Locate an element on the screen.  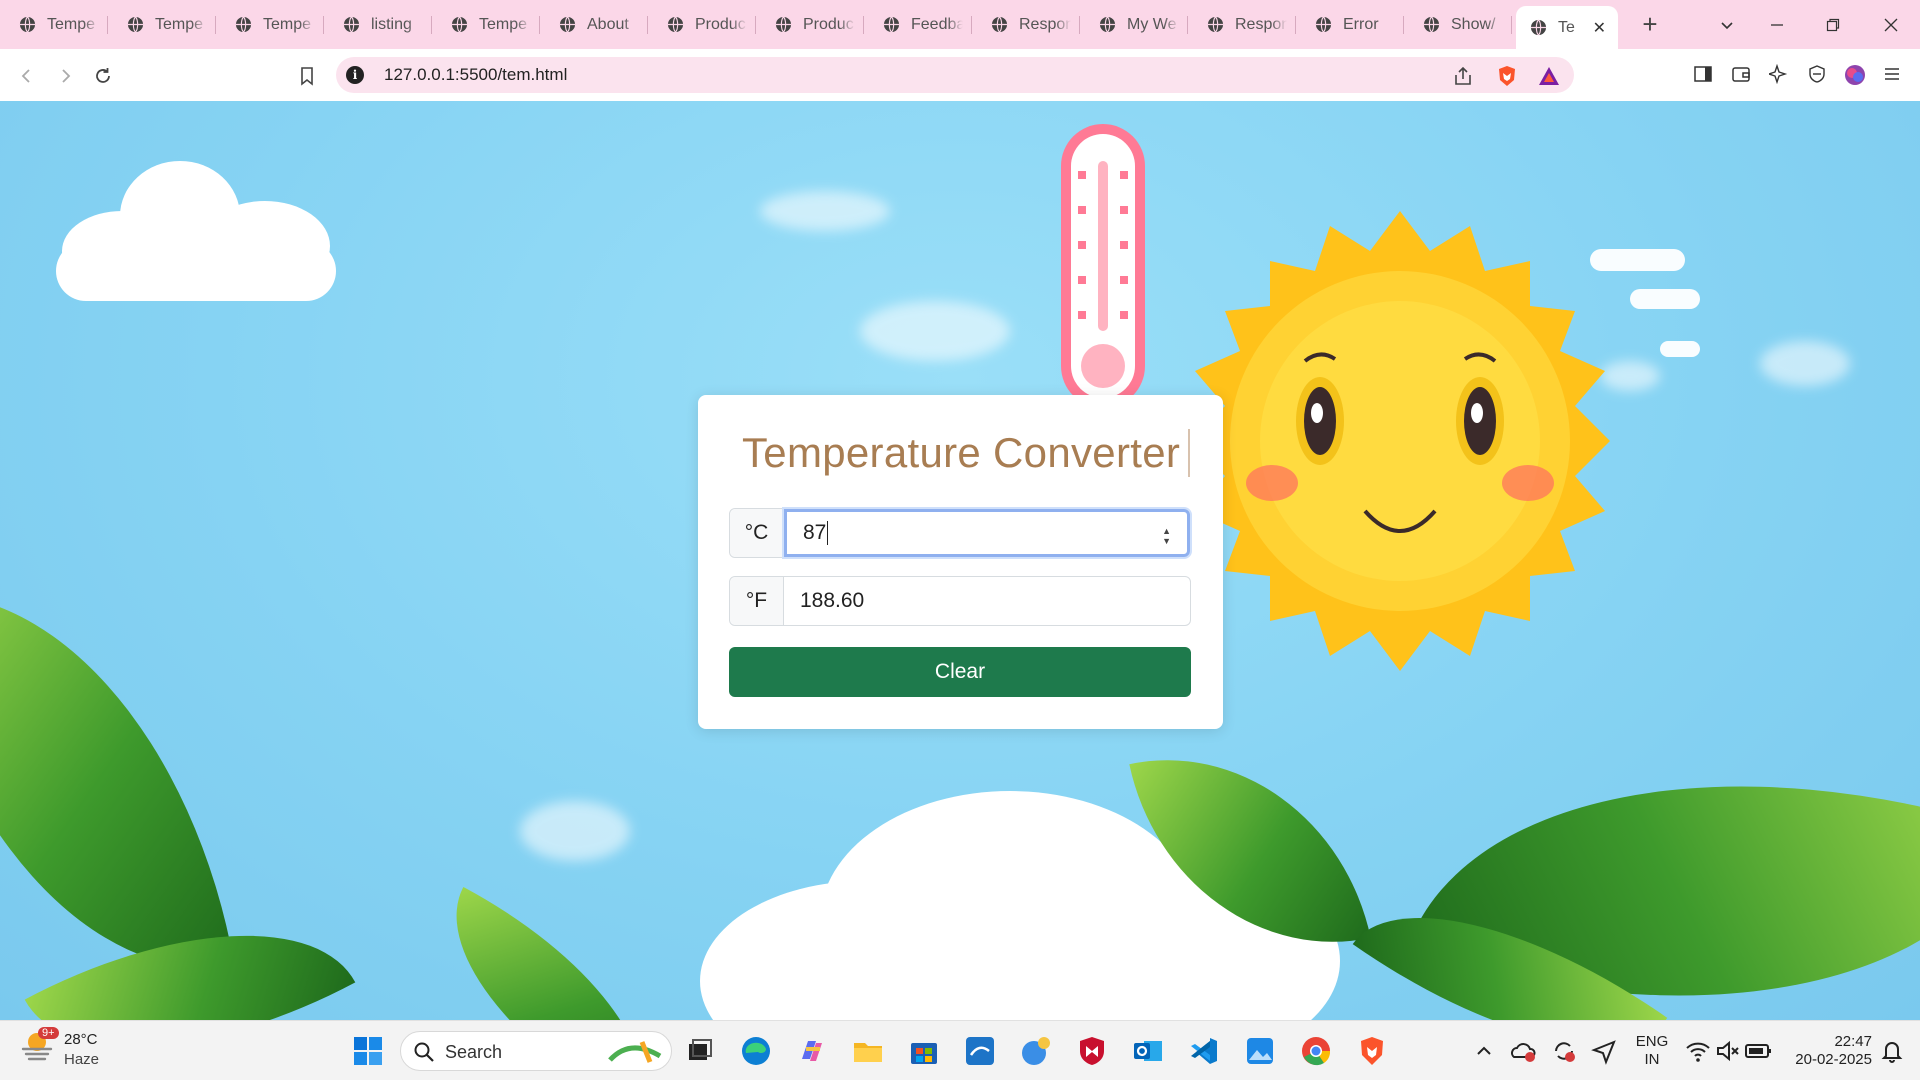
sun-illustration is located at coordinates (1400, 441).